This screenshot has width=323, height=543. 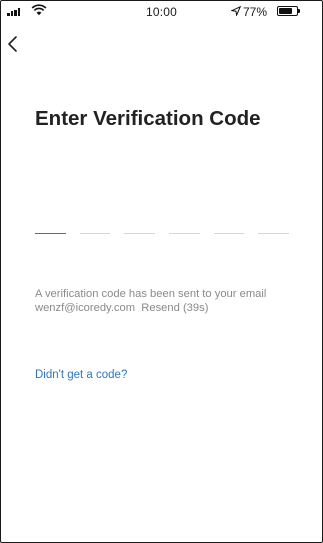 I want to click on status-bar: 10:00 77%, so click(x=161, y=12).